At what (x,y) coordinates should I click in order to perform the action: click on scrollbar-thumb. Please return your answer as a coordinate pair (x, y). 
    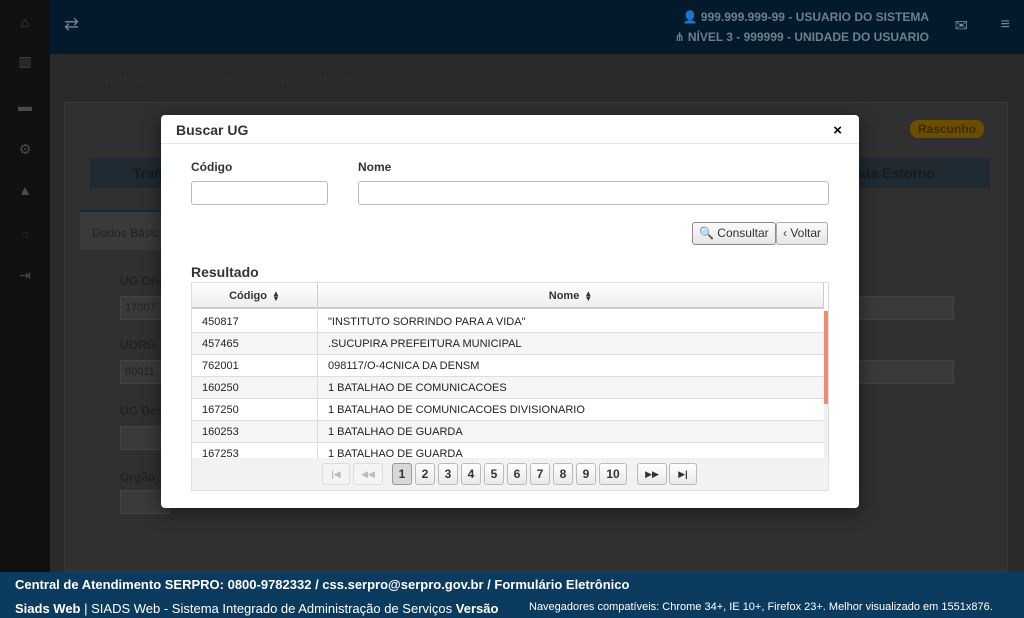
    Looking at the image, I should click on (826, 357).